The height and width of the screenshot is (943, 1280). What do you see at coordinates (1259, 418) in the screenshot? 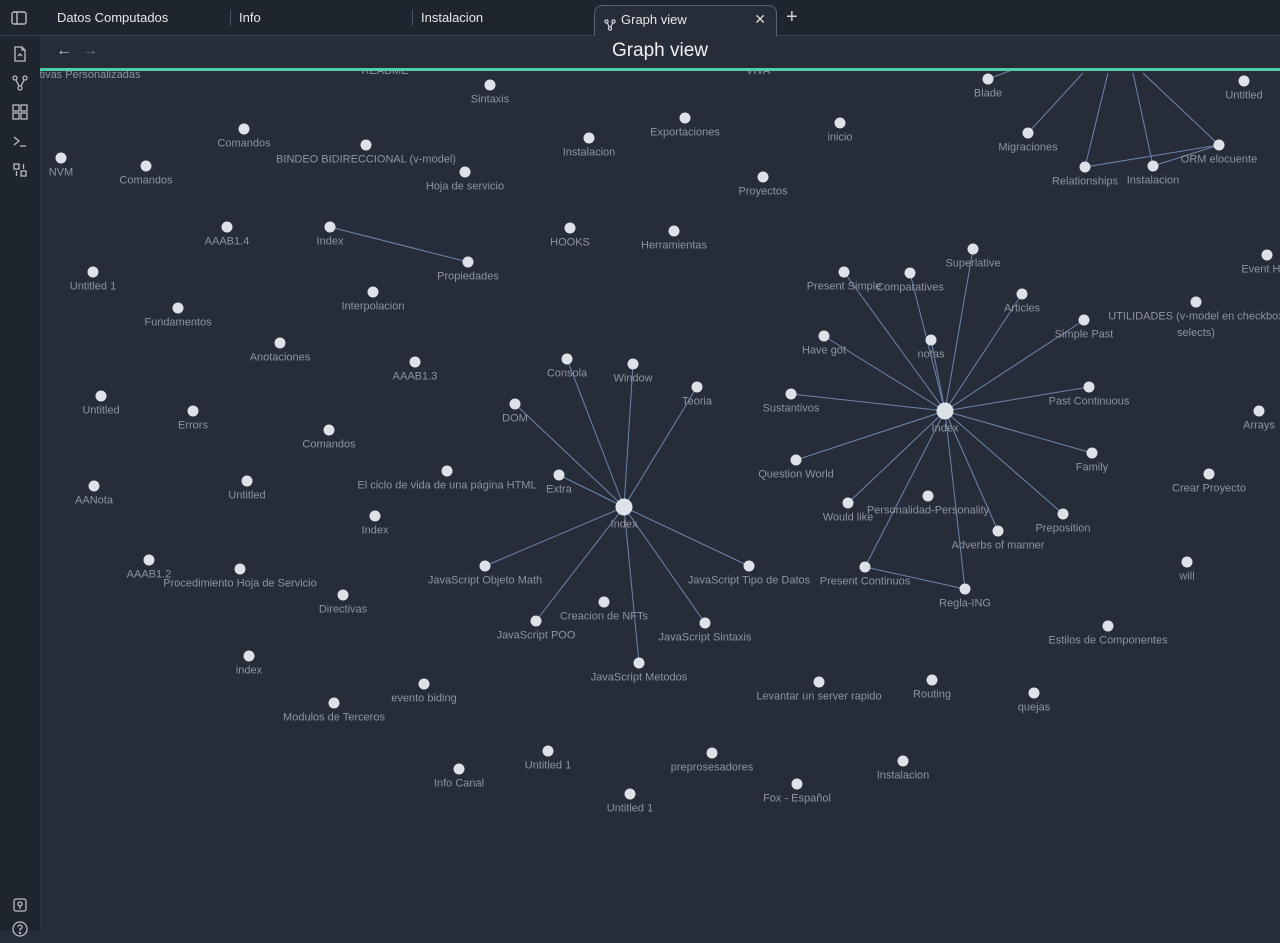
I see `graph-node-arrays: Arrays` at bounding box center [1259, 418].